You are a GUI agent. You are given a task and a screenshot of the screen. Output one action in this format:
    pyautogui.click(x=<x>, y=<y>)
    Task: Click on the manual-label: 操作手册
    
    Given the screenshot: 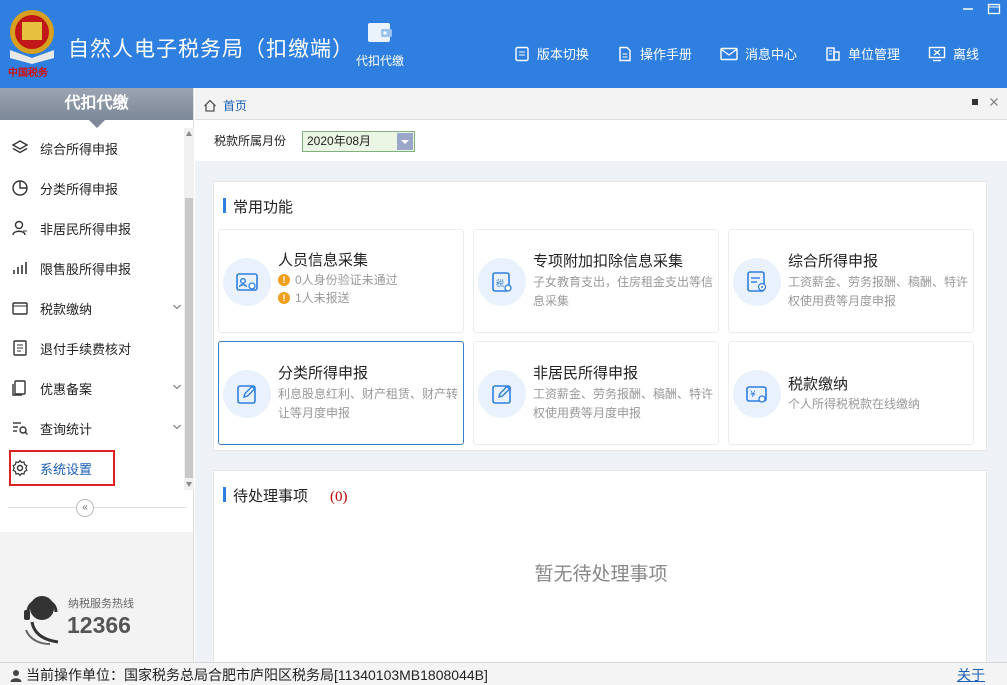 What is the action you would take?
    pyautogui.click(x=665, y=54)
    